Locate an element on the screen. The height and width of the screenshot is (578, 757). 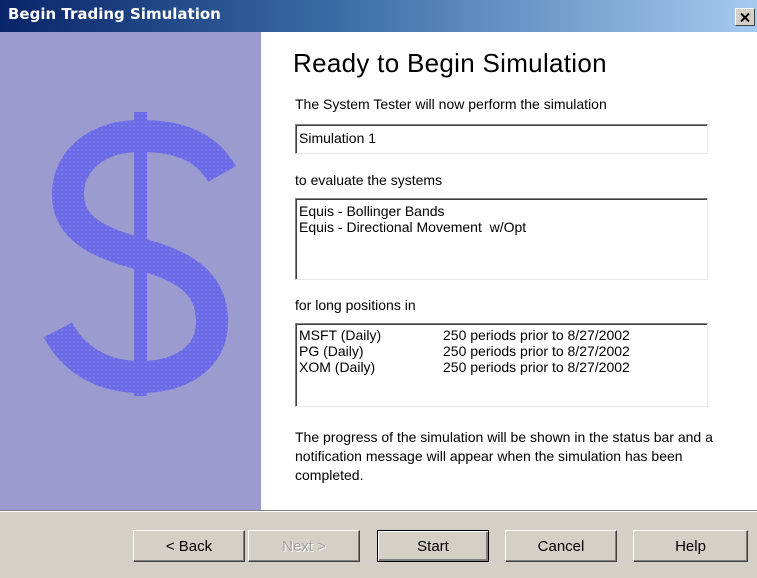
position-symbol: XOM (Daily) is located at coordinates (337, 367).